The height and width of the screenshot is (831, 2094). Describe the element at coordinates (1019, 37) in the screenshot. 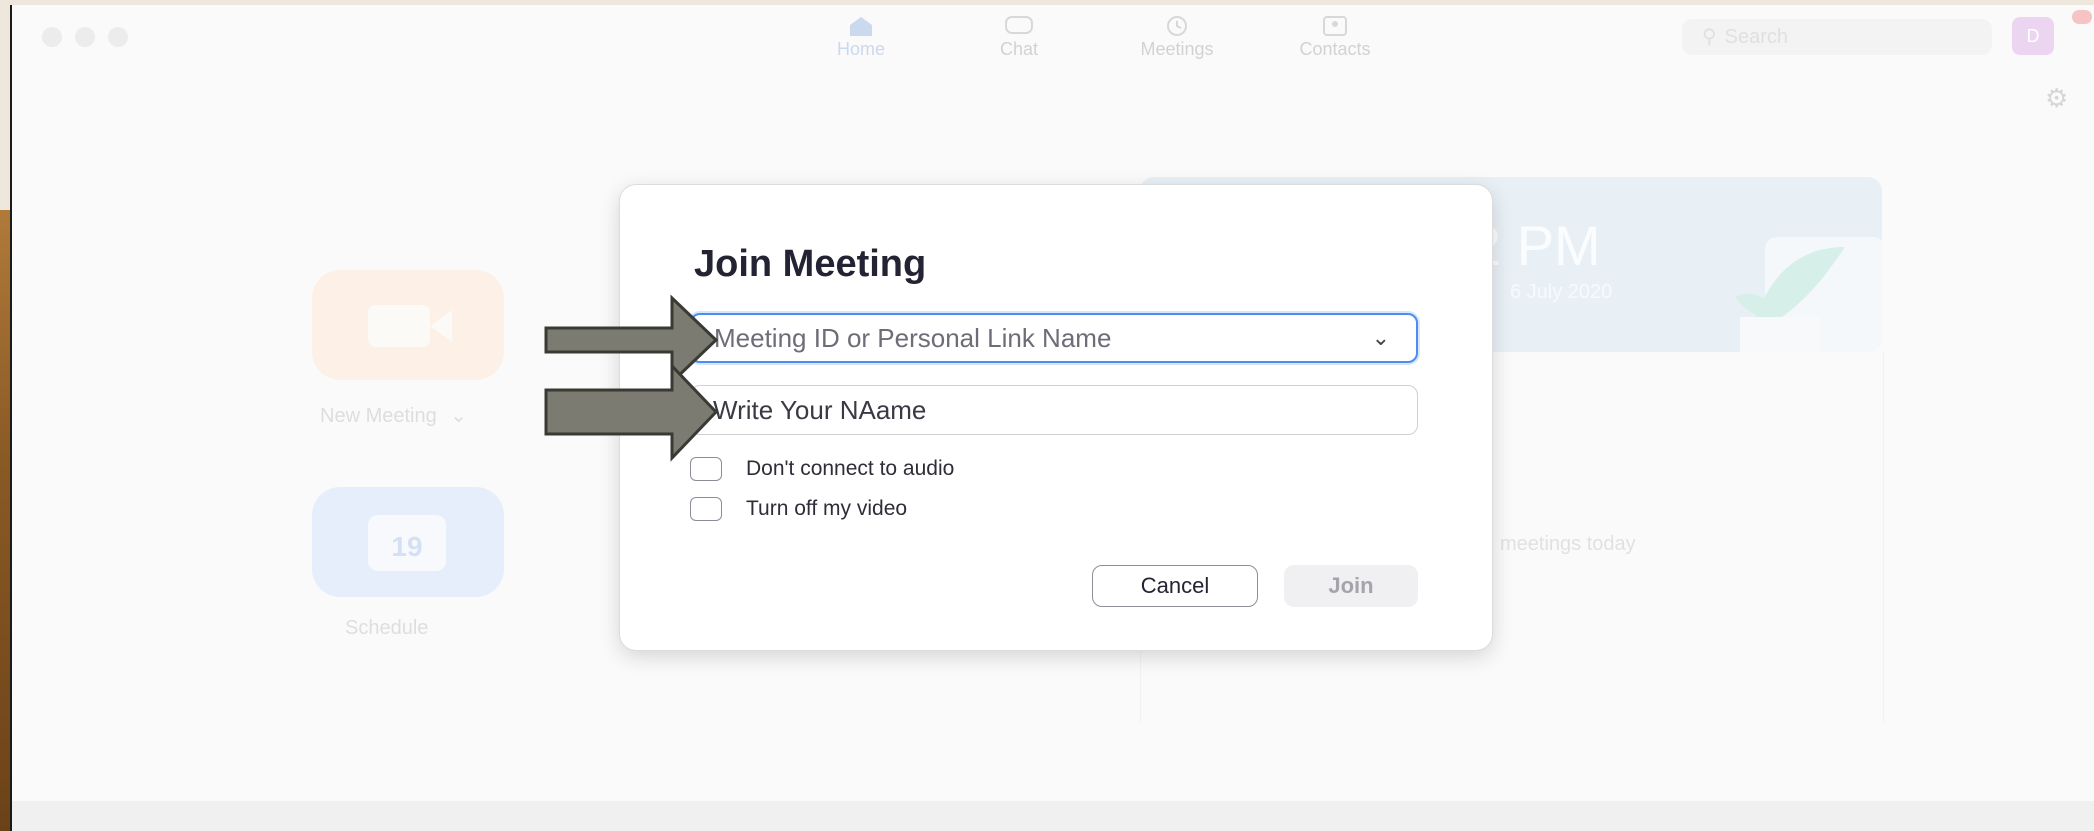

I see `tab-chat: Chat` at that location.